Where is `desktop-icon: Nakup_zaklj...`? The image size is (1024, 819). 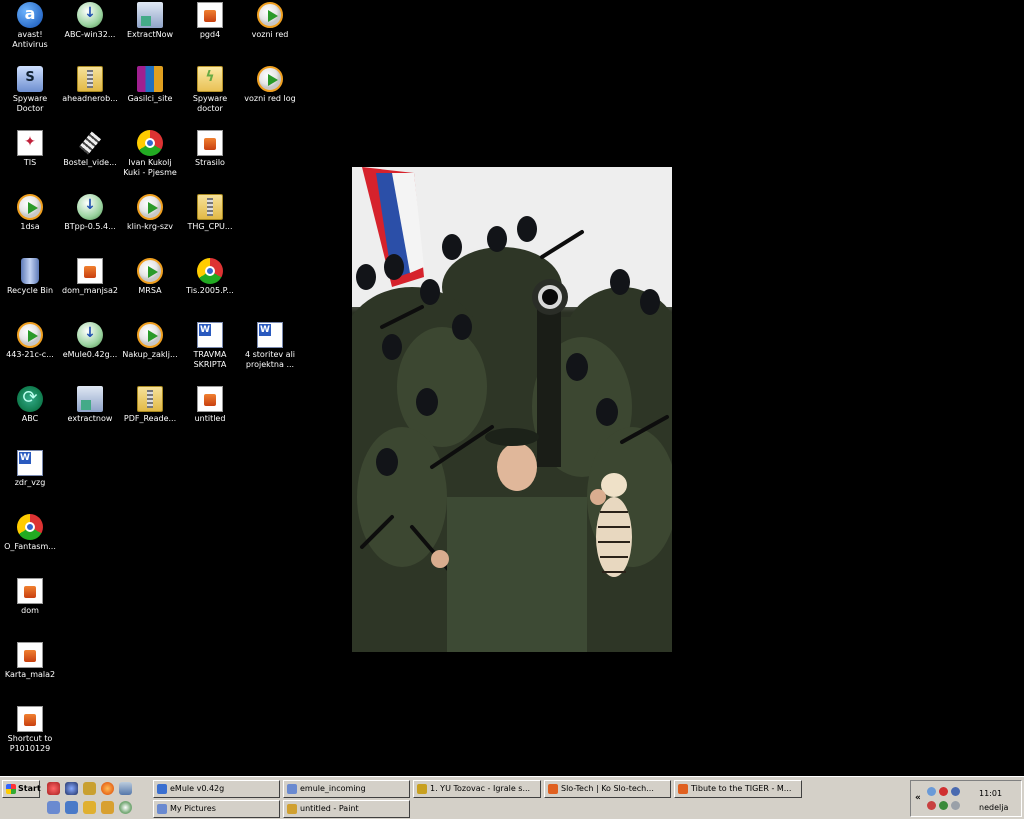 desktop-icon: Nakup_zaklj... is located at coordinates (150, 340).